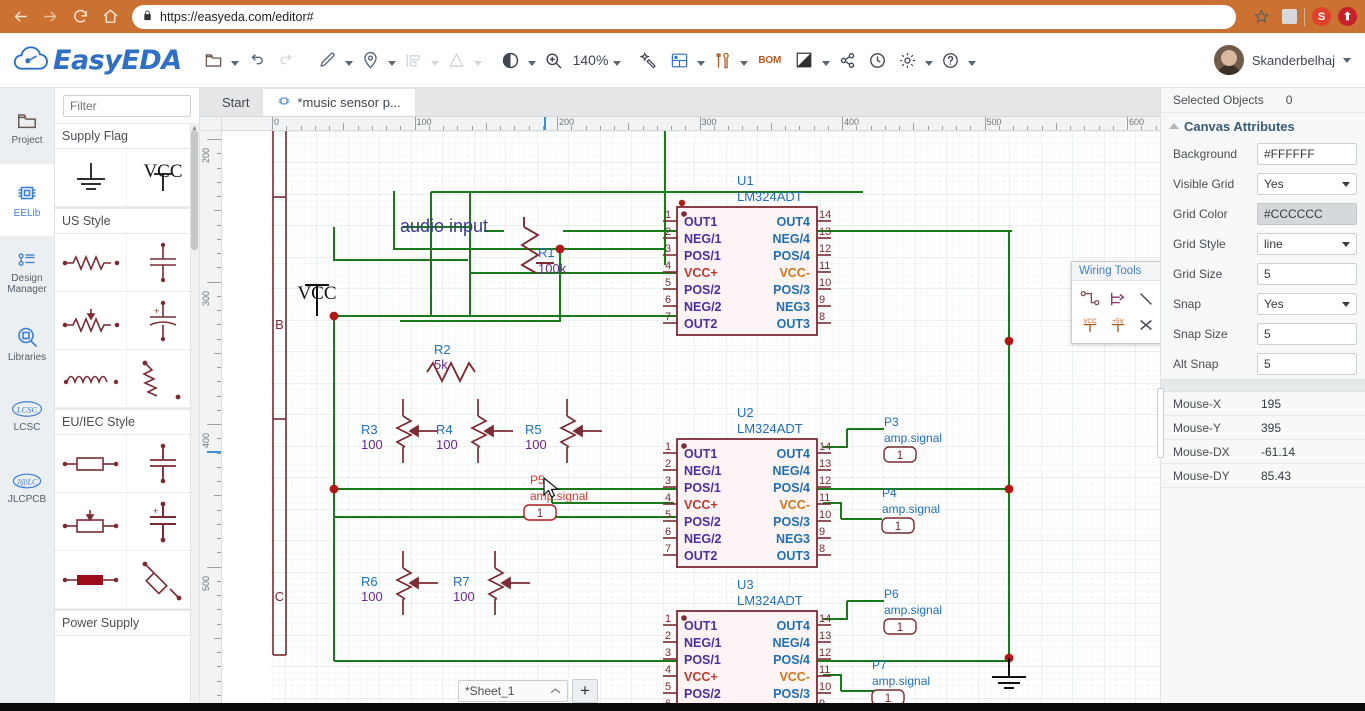 Image resolution: width=1365 pixels, height=711 pixels. What do you see at coordinates (1307, 304) in the screenshot?
I see `snap-select: Yes` at bounding box center [1307, 304].